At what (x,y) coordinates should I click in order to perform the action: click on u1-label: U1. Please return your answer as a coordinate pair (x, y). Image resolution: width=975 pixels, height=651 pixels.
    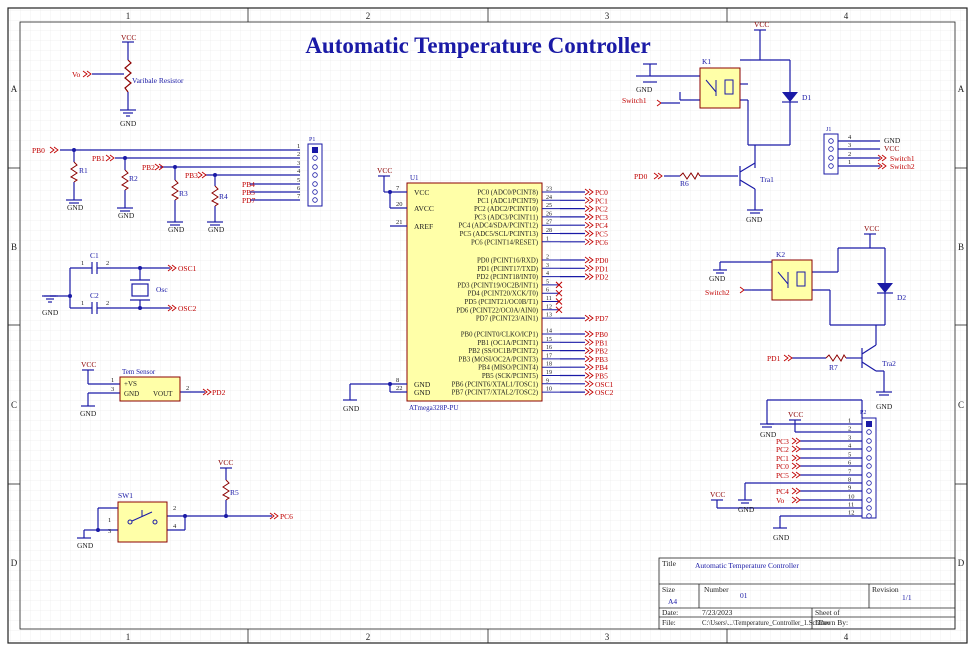
    Looking at the image, I should click on (414, 178).